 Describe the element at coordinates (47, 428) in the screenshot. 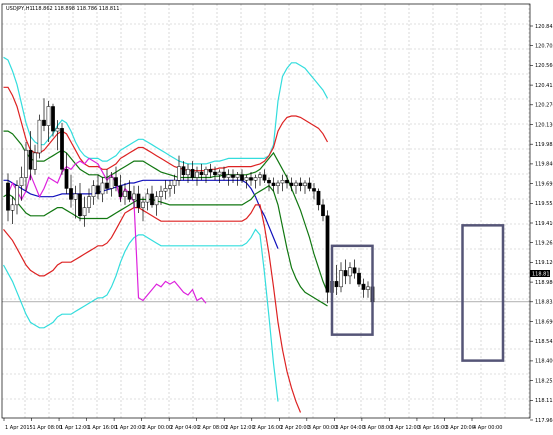

I see `time-tick-label: 1 Apr 08:00` at that location.